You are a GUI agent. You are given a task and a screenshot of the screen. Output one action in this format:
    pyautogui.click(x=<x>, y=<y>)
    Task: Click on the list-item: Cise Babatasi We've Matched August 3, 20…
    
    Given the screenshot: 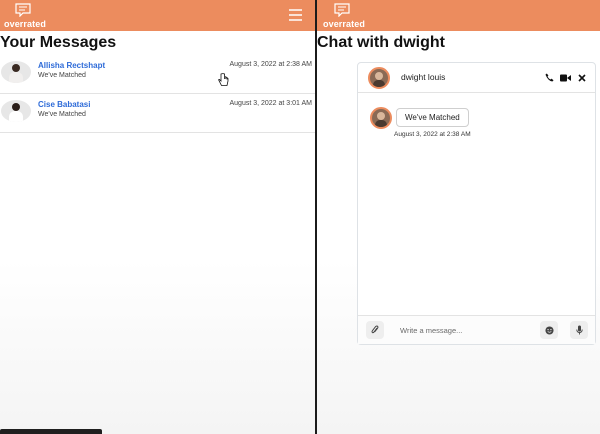 What is the action you would take?
    pyautogui.click(x=158, y=113)
    